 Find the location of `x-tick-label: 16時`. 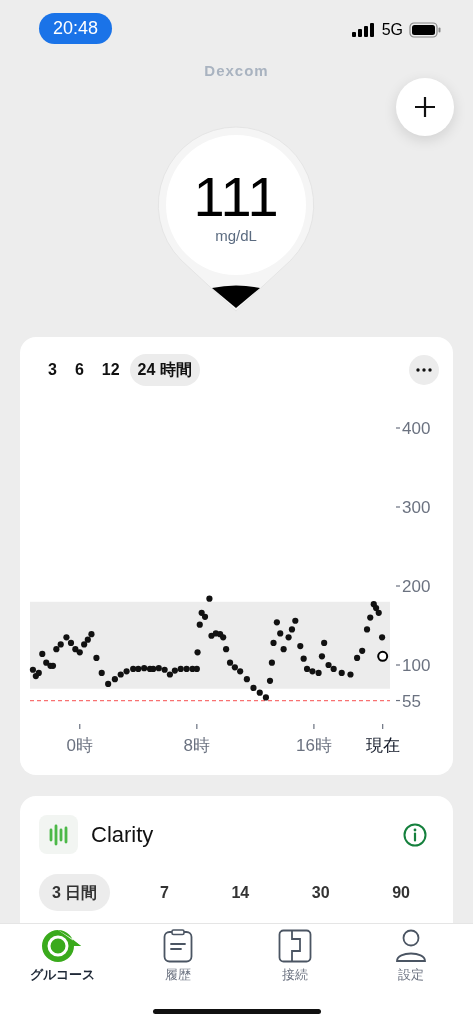

x-tick-label: 16時 is located at coordinates (313, 745).